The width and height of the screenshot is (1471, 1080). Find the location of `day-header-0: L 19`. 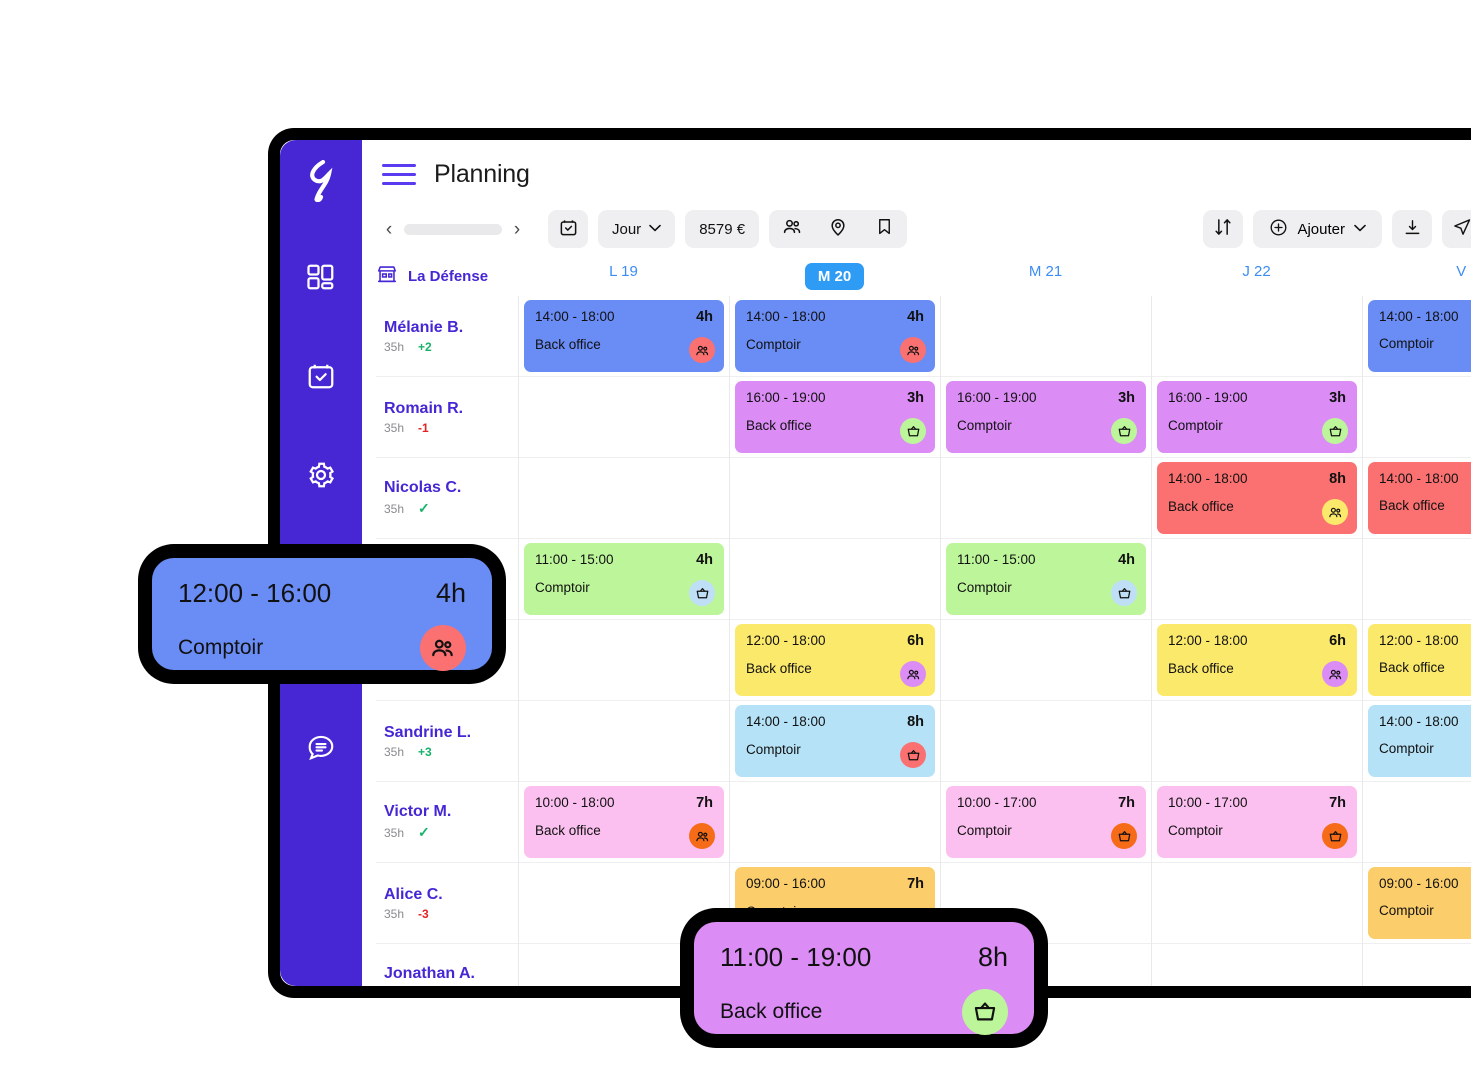

day-header-0: L 19 is located at coordinates (623, 276).